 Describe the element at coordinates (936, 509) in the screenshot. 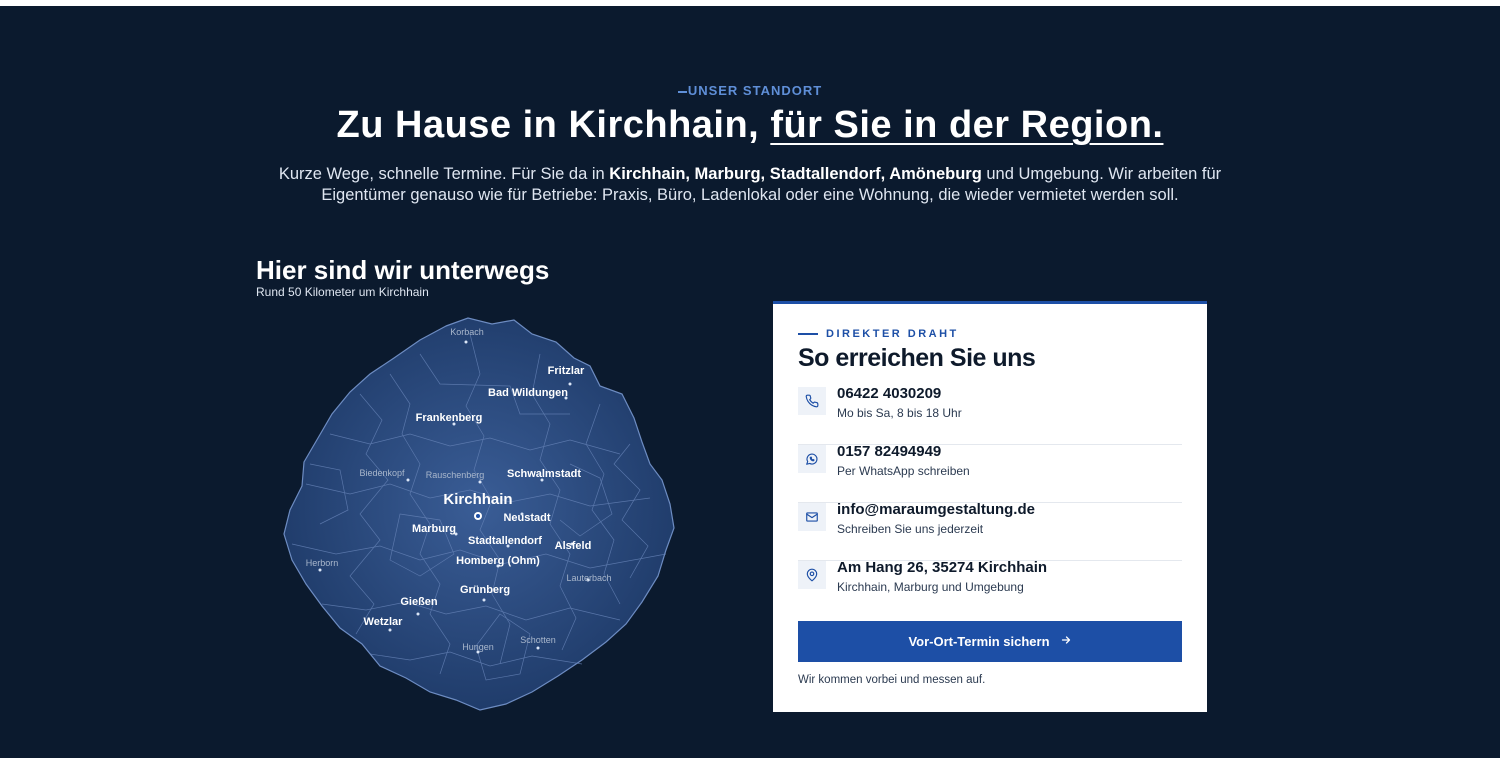

I see `email-address: info@maraumgestaltung.de` at that location.